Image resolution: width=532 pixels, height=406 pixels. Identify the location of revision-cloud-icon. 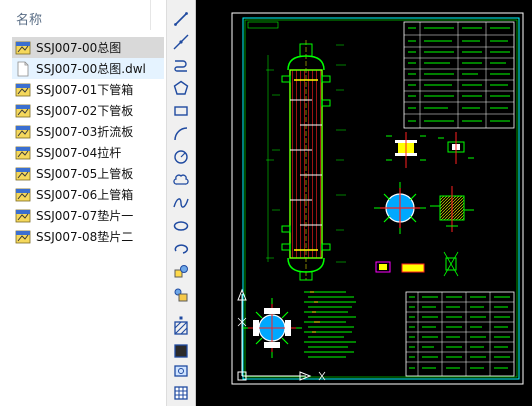
(181, 179).